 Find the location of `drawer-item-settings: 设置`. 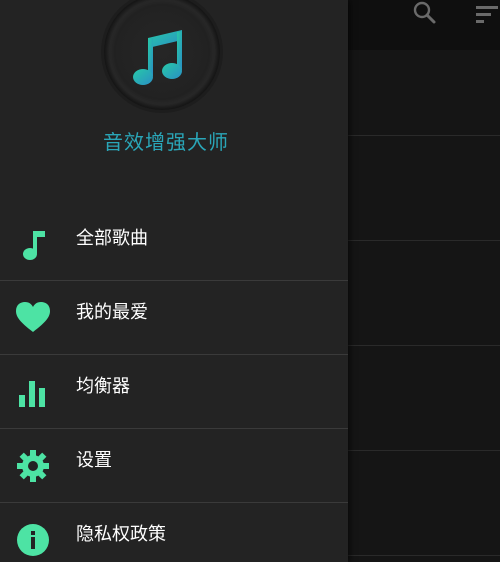

drawer-item-settings: 设置 is located at coordinates (174, 466).